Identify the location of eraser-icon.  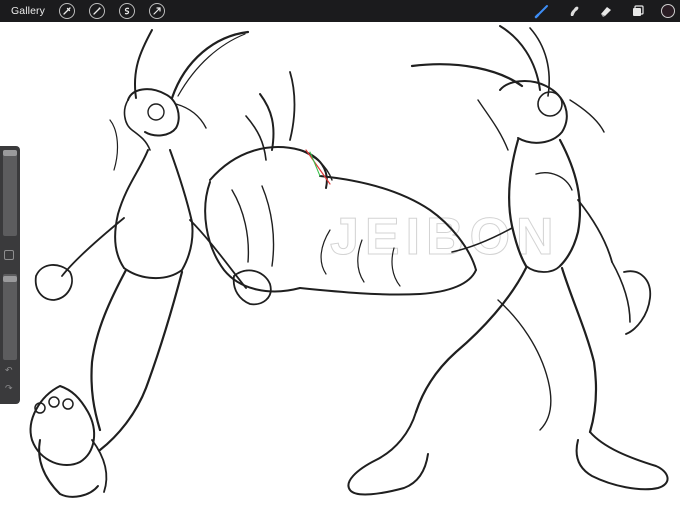
(606, 12).